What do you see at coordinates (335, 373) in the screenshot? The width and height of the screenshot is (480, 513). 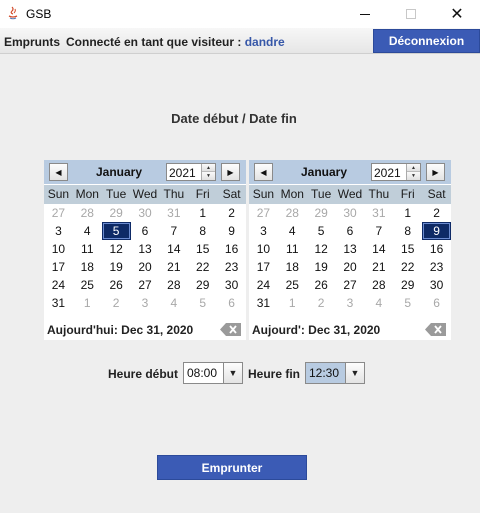 I see `end-time-select: 12:30 ▼` at bounding box center [335, 373].